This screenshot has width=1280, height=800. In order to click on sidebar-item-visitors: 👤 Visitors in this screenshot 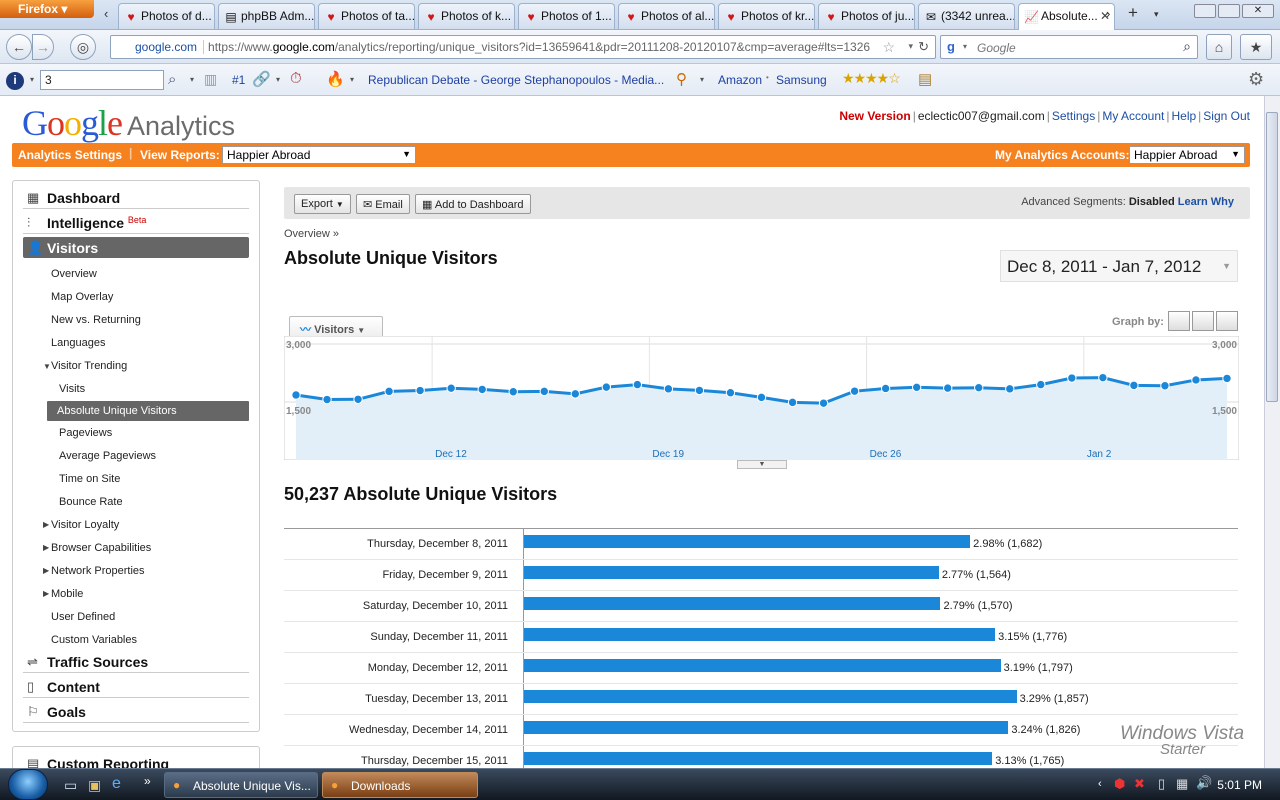, I will do `click(136, 247)`.